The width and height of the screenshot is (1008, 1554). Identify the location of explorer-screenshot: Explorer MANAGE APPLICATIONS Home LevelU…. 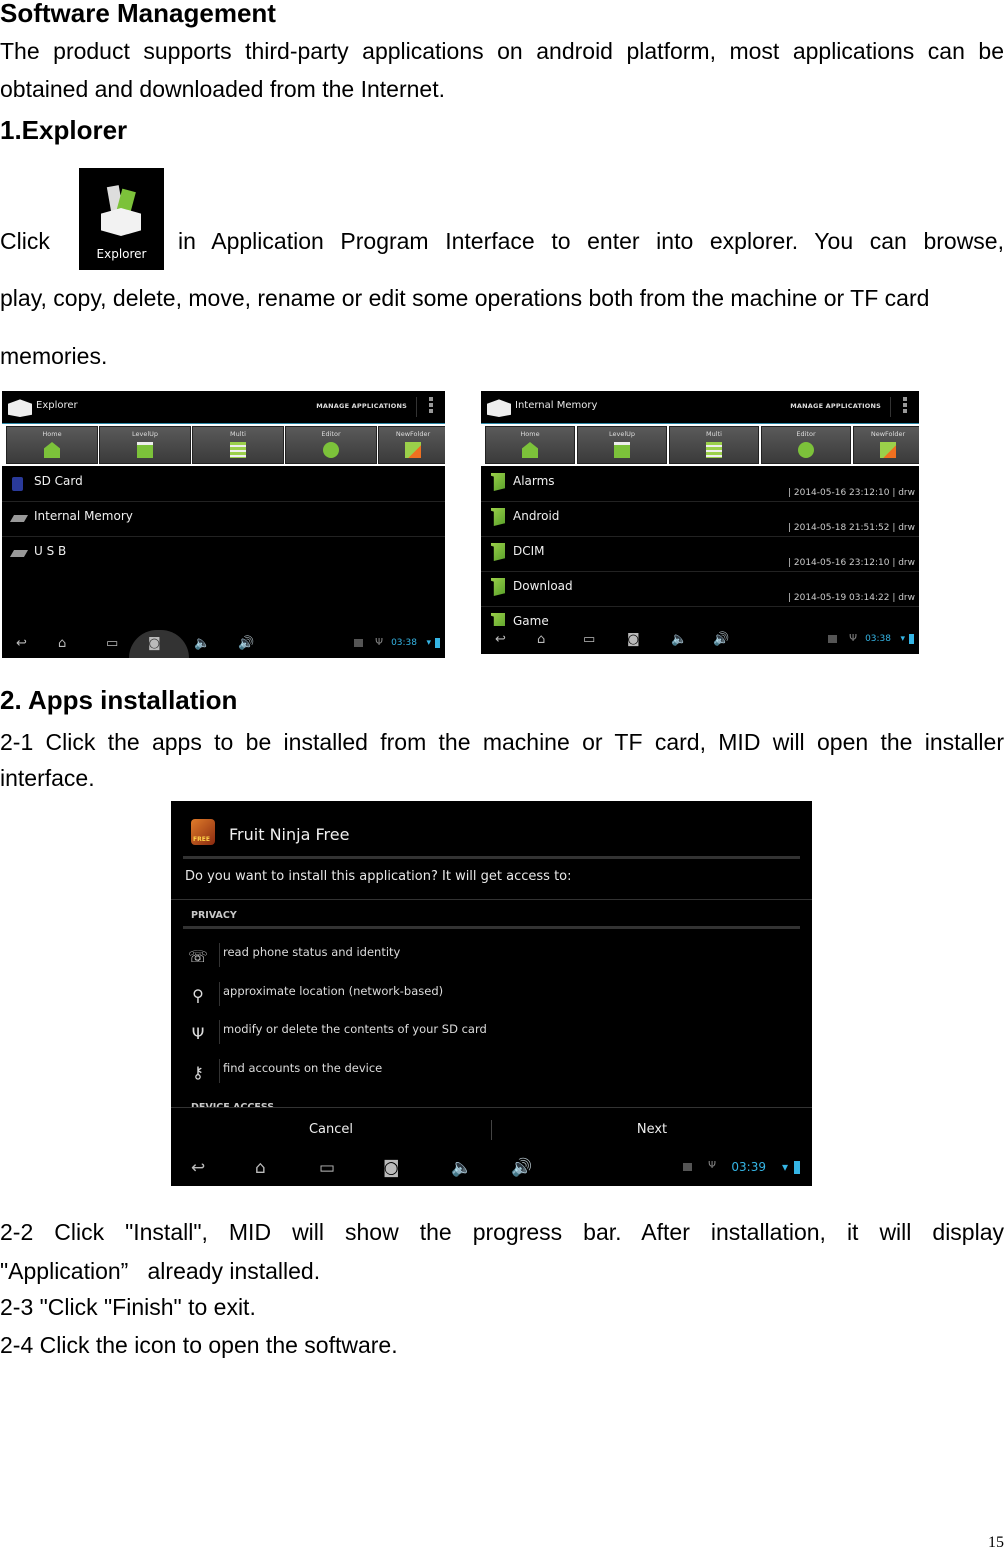
(223, 524).